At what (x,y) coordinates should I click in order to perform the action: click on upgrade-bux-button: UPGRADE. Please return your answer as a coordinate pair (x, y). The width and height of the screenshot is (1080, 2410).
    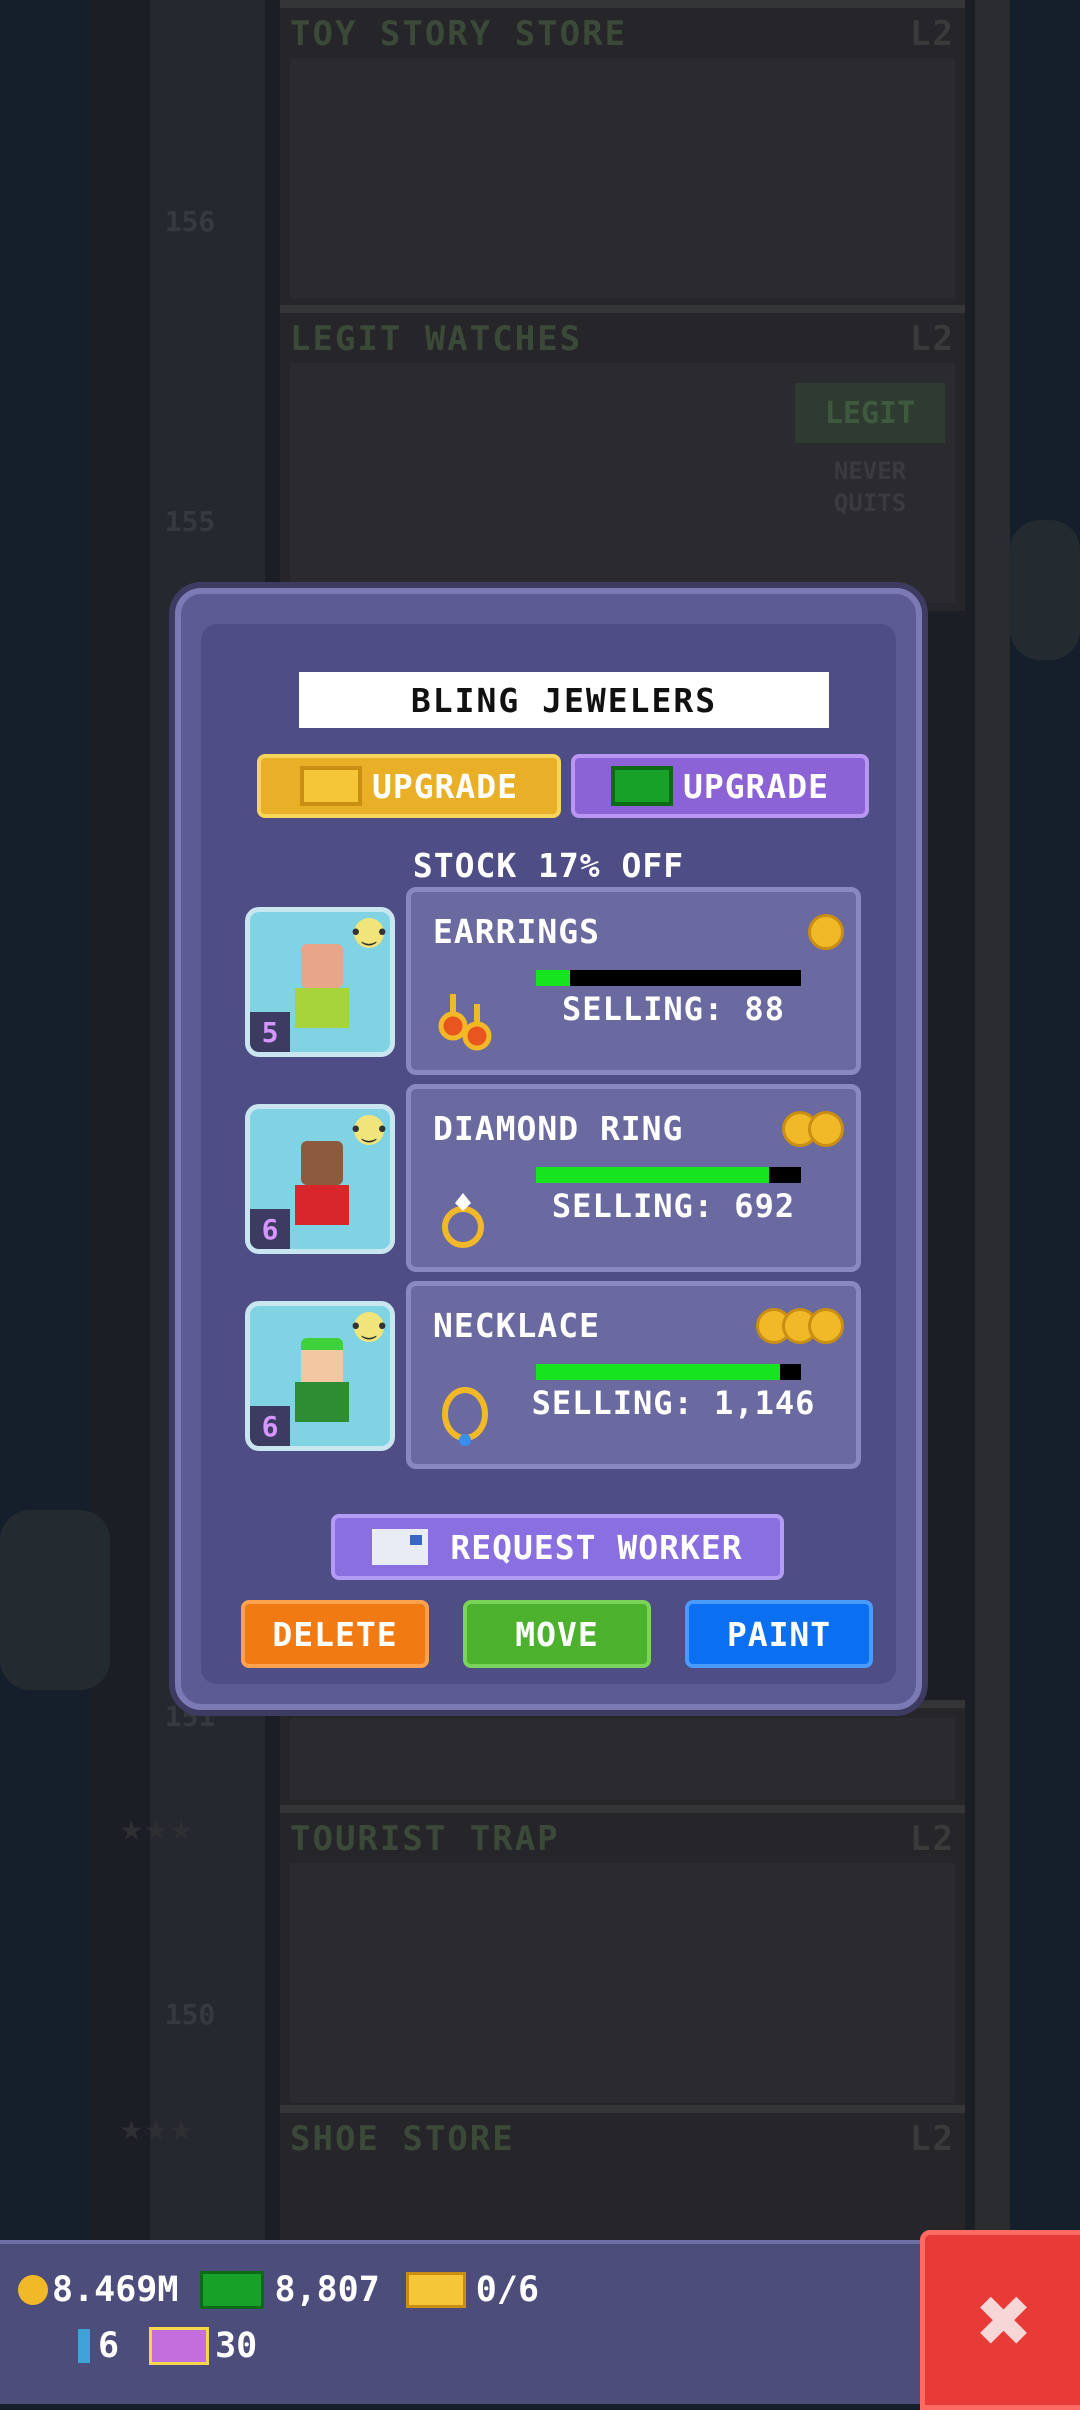
    Looking at the image, I should click on (720, 786).